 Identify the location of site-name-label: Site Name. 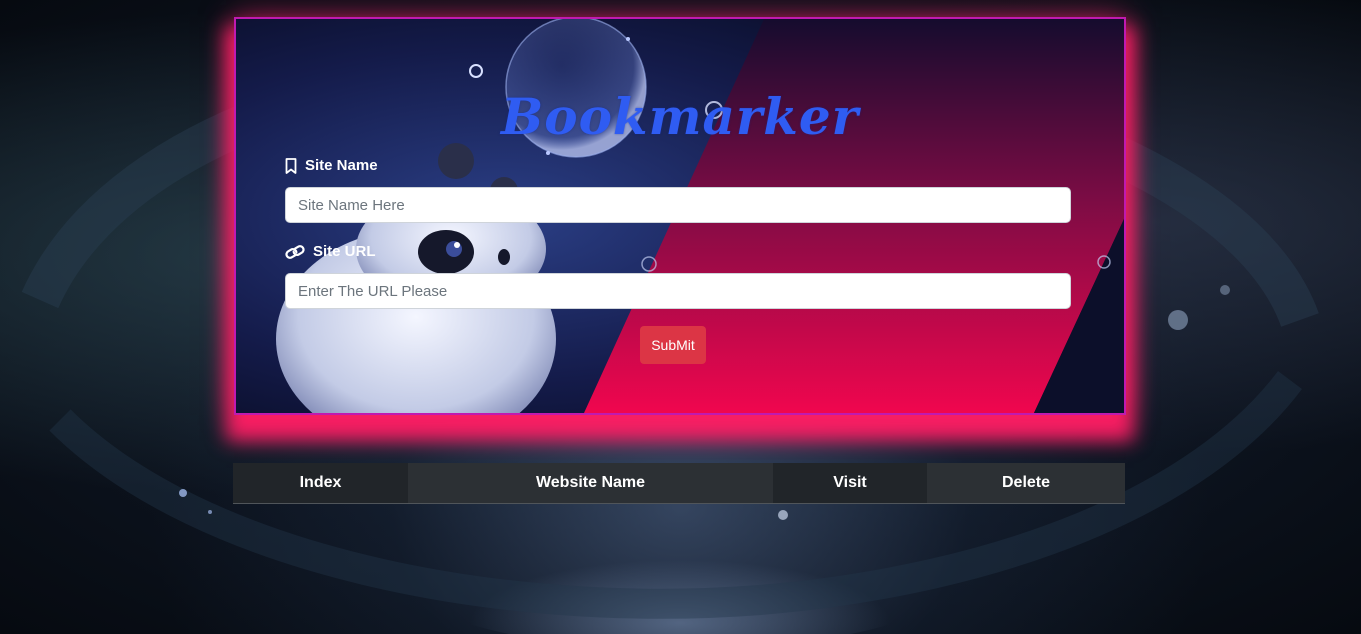
(331, 165).